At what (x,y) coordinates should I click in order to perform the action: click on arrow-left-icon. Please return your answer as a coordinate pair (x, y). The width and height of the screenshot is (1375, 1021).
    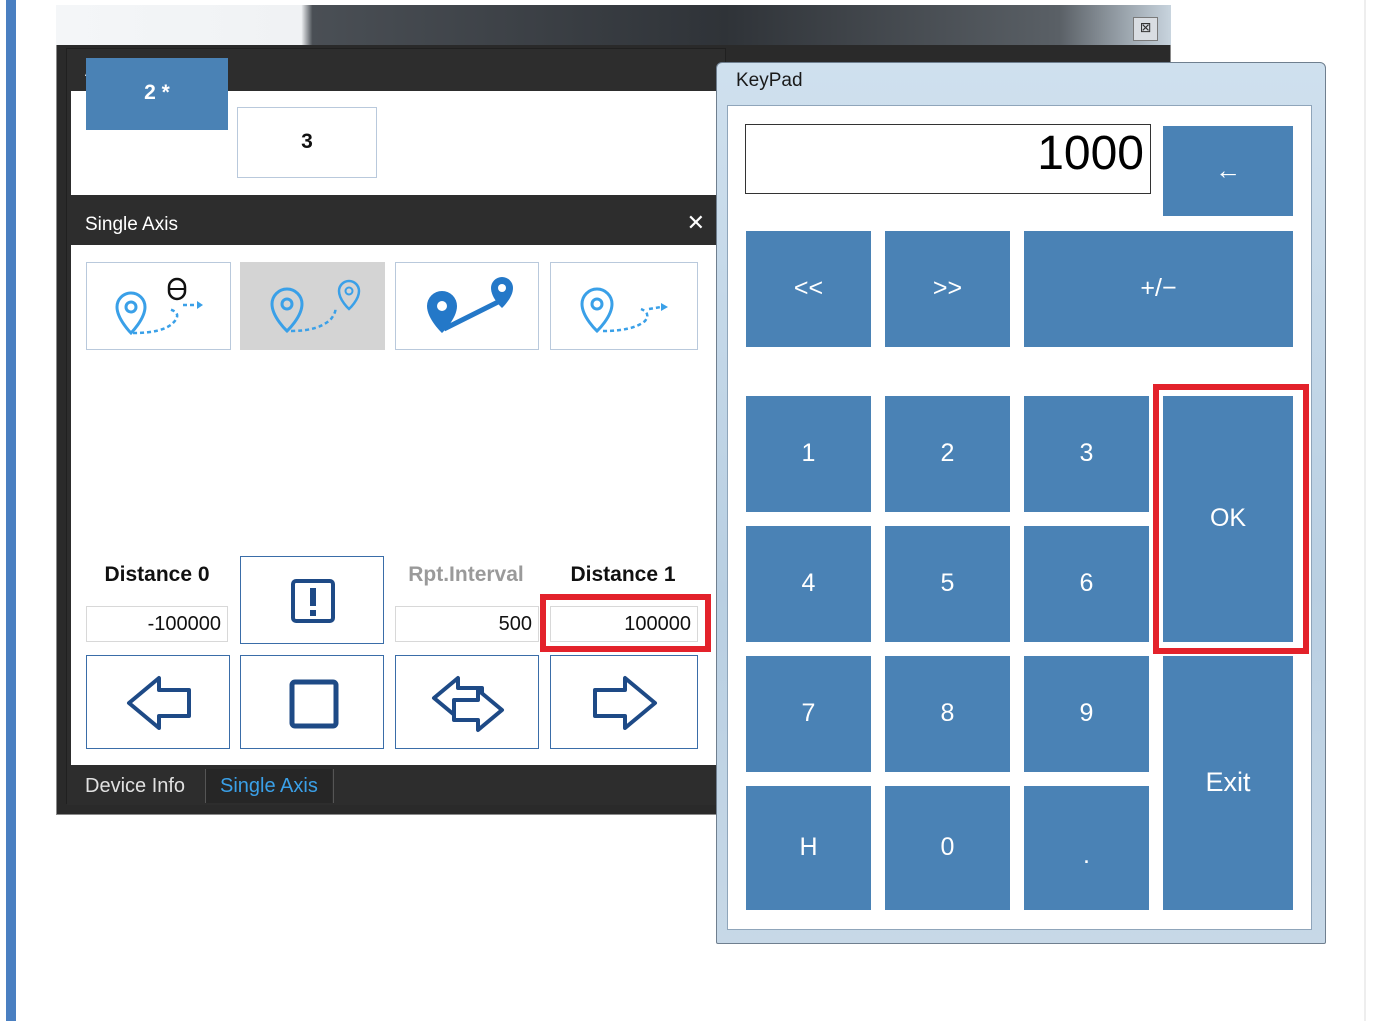
    Looking at the image, I should click on (159, 703).